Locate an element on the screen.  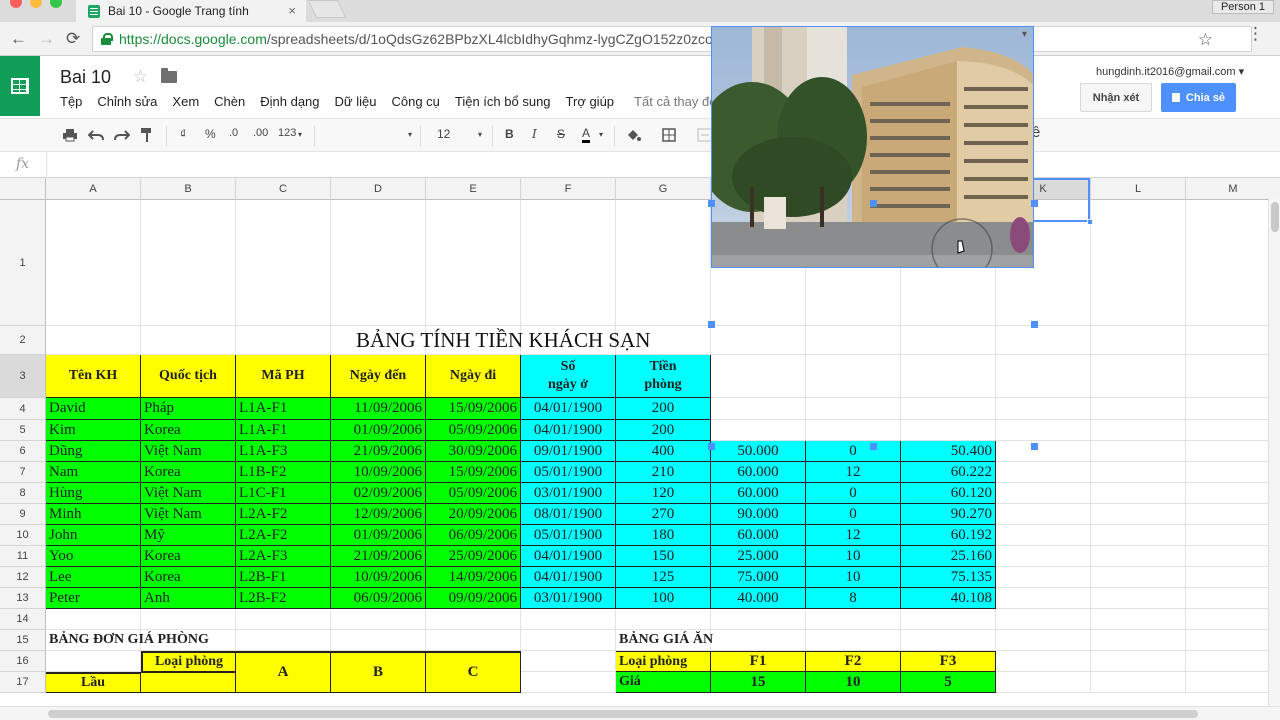
row-header-16: 16 is located at coordinates (23, 661).